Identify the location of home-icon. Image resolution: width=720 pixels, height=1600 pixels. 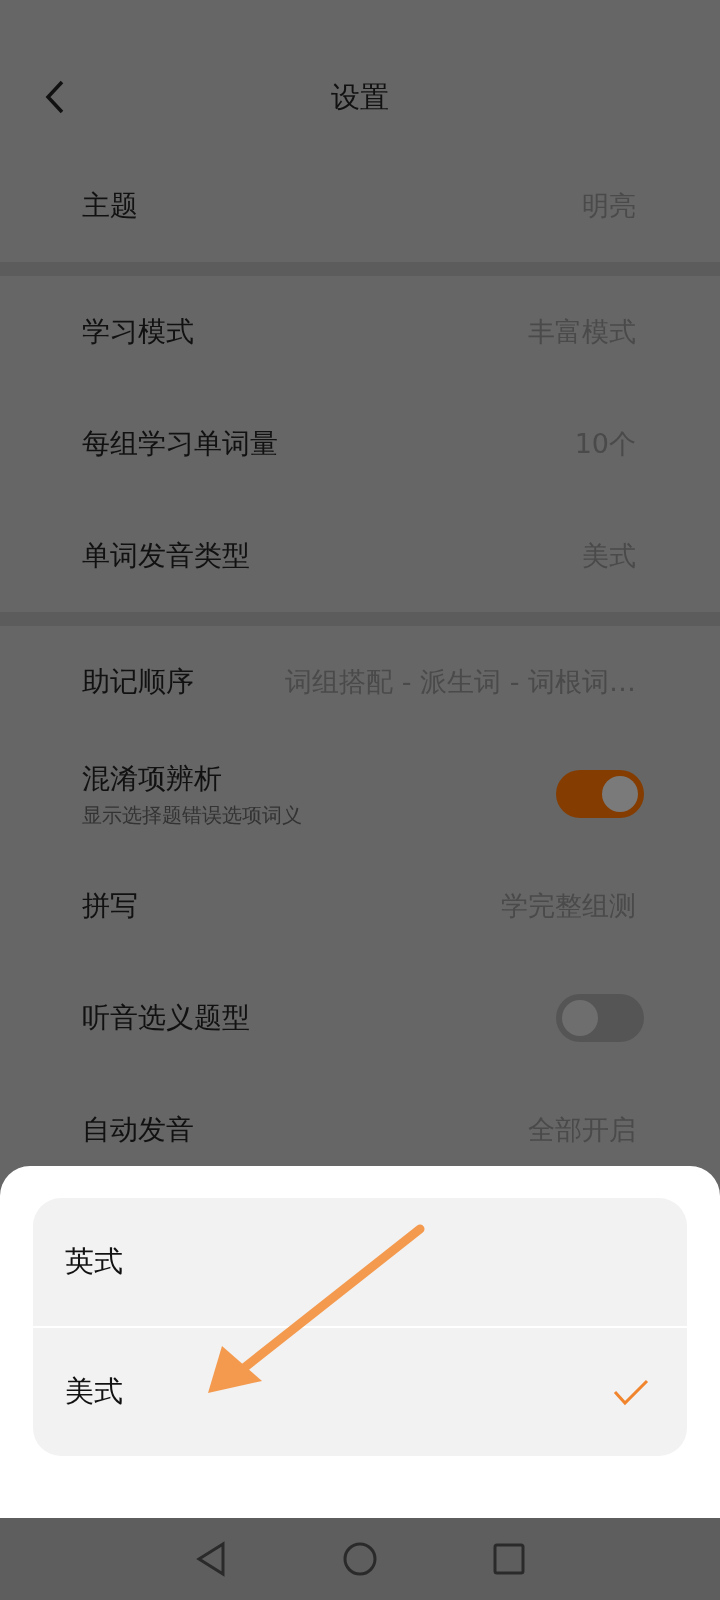
(360, 1559).